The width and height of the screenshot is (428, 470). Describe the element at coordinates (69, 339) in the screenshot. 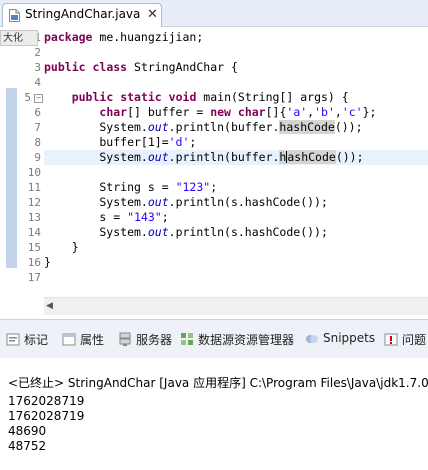

I see `properties-icon` at that location.